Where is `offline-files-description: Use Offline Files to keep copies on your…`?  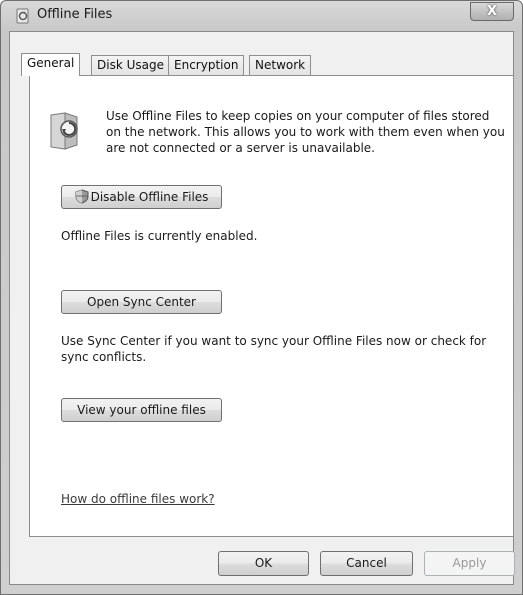 offline-files-description: Use Offline Files to keep copies on your… is located at coordinates (305, 132).